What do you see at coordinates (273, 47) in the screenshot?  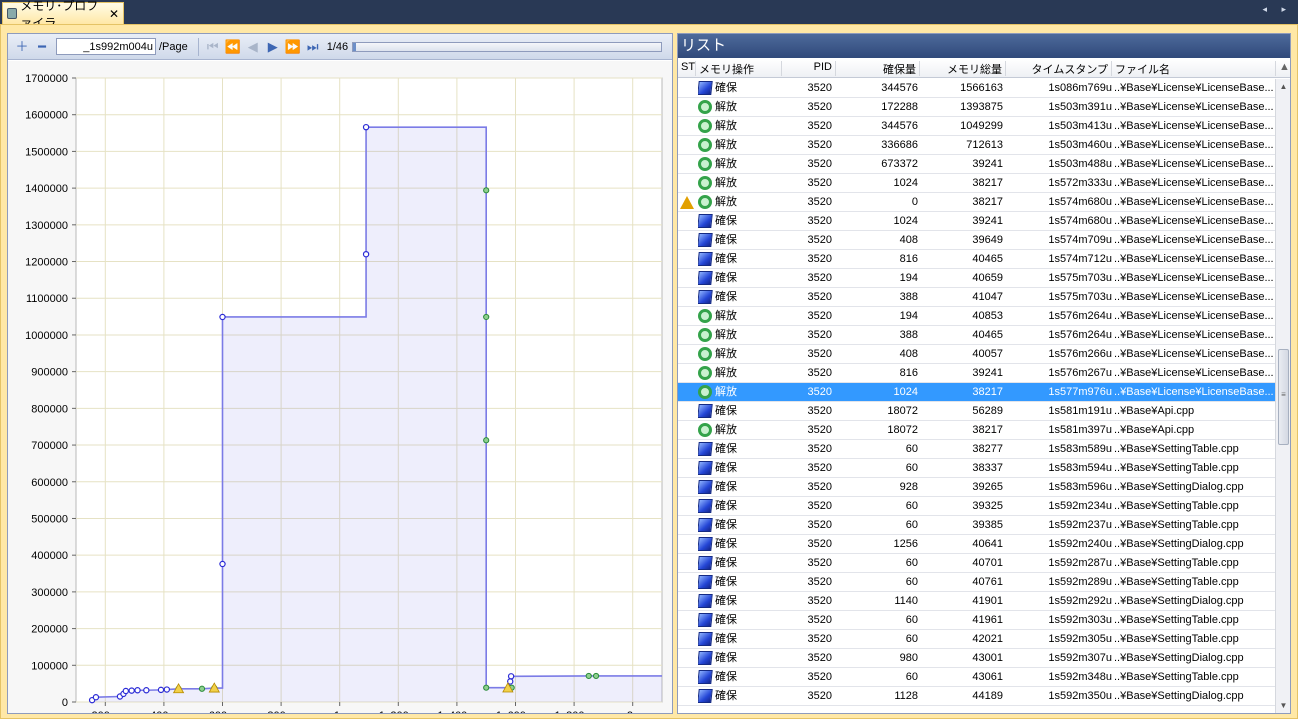 I see `next-page-icon: ▶` at bounding box center [273, 47].